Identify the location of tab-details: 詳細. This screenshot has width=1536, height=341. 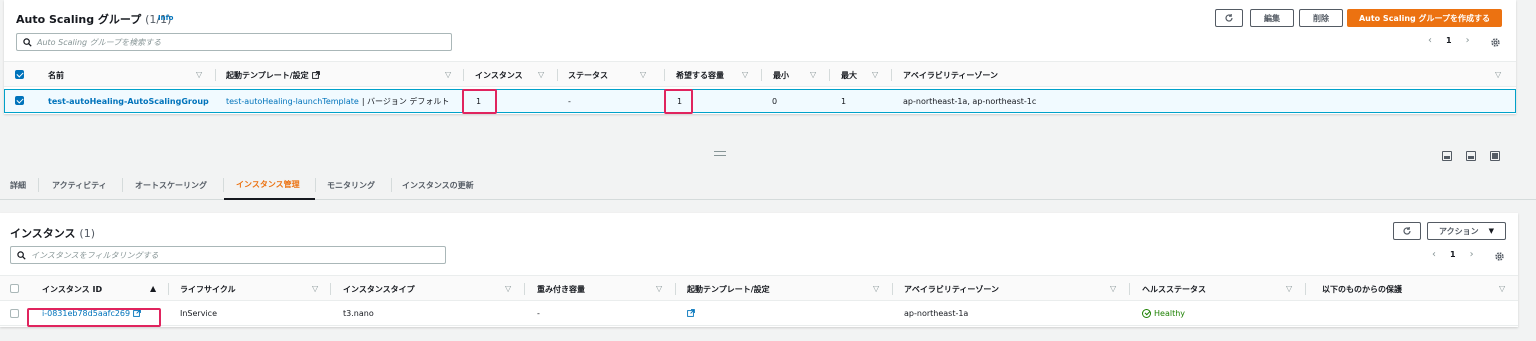
(18, 185).